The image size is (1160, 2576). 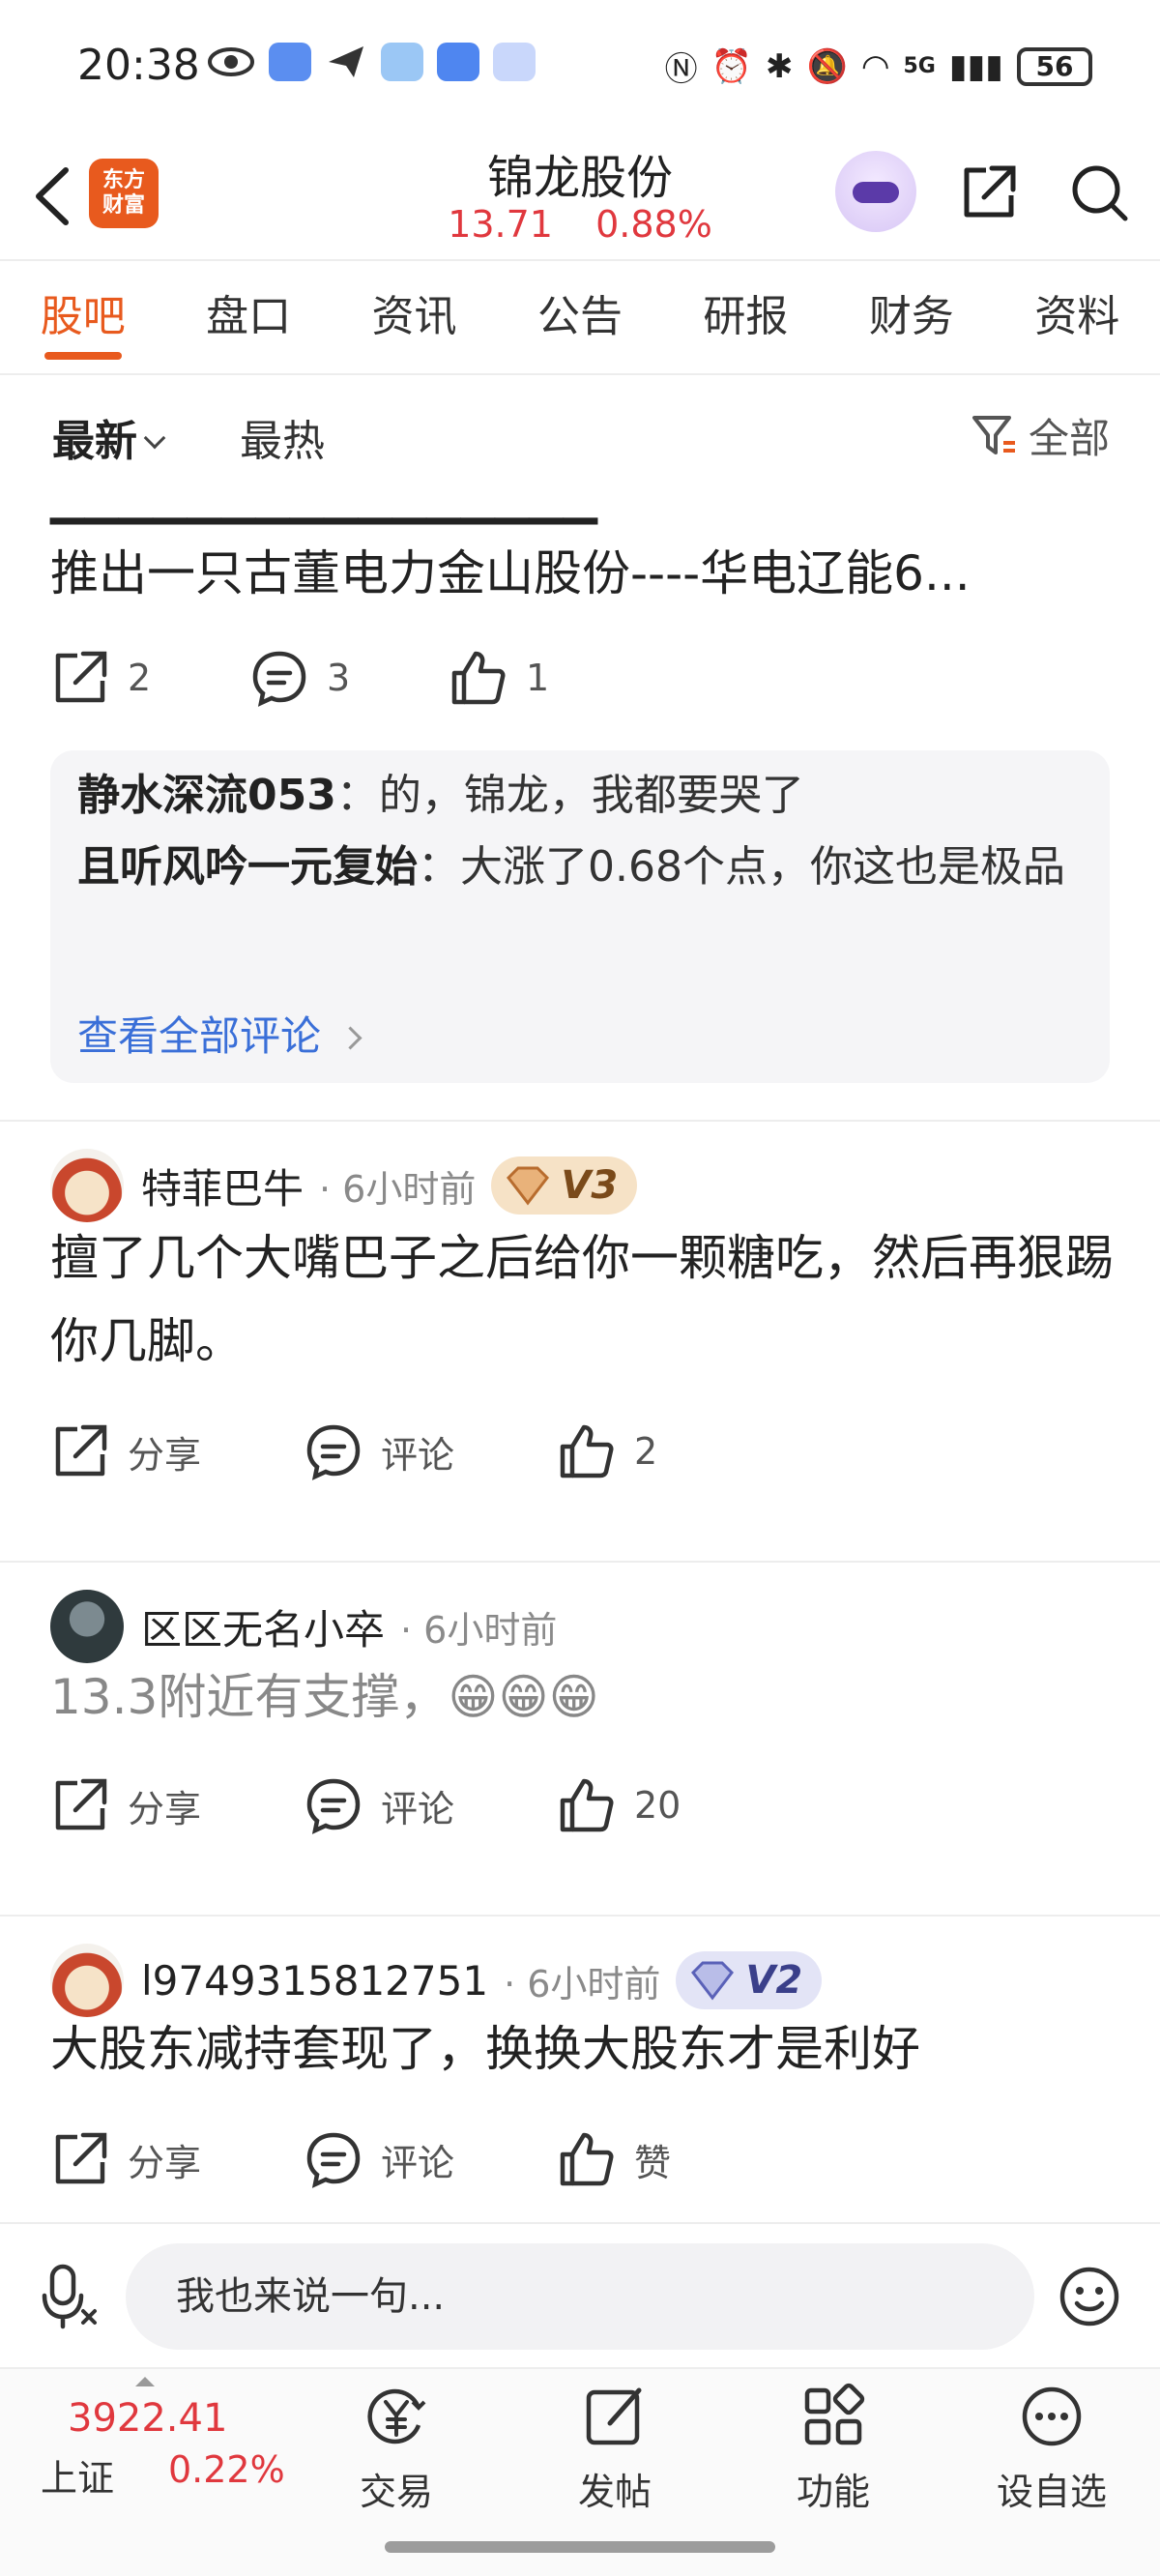 I want to click on post-text: 13.3附近有支撑，😁😁😁, so click(x=582, y=1697).